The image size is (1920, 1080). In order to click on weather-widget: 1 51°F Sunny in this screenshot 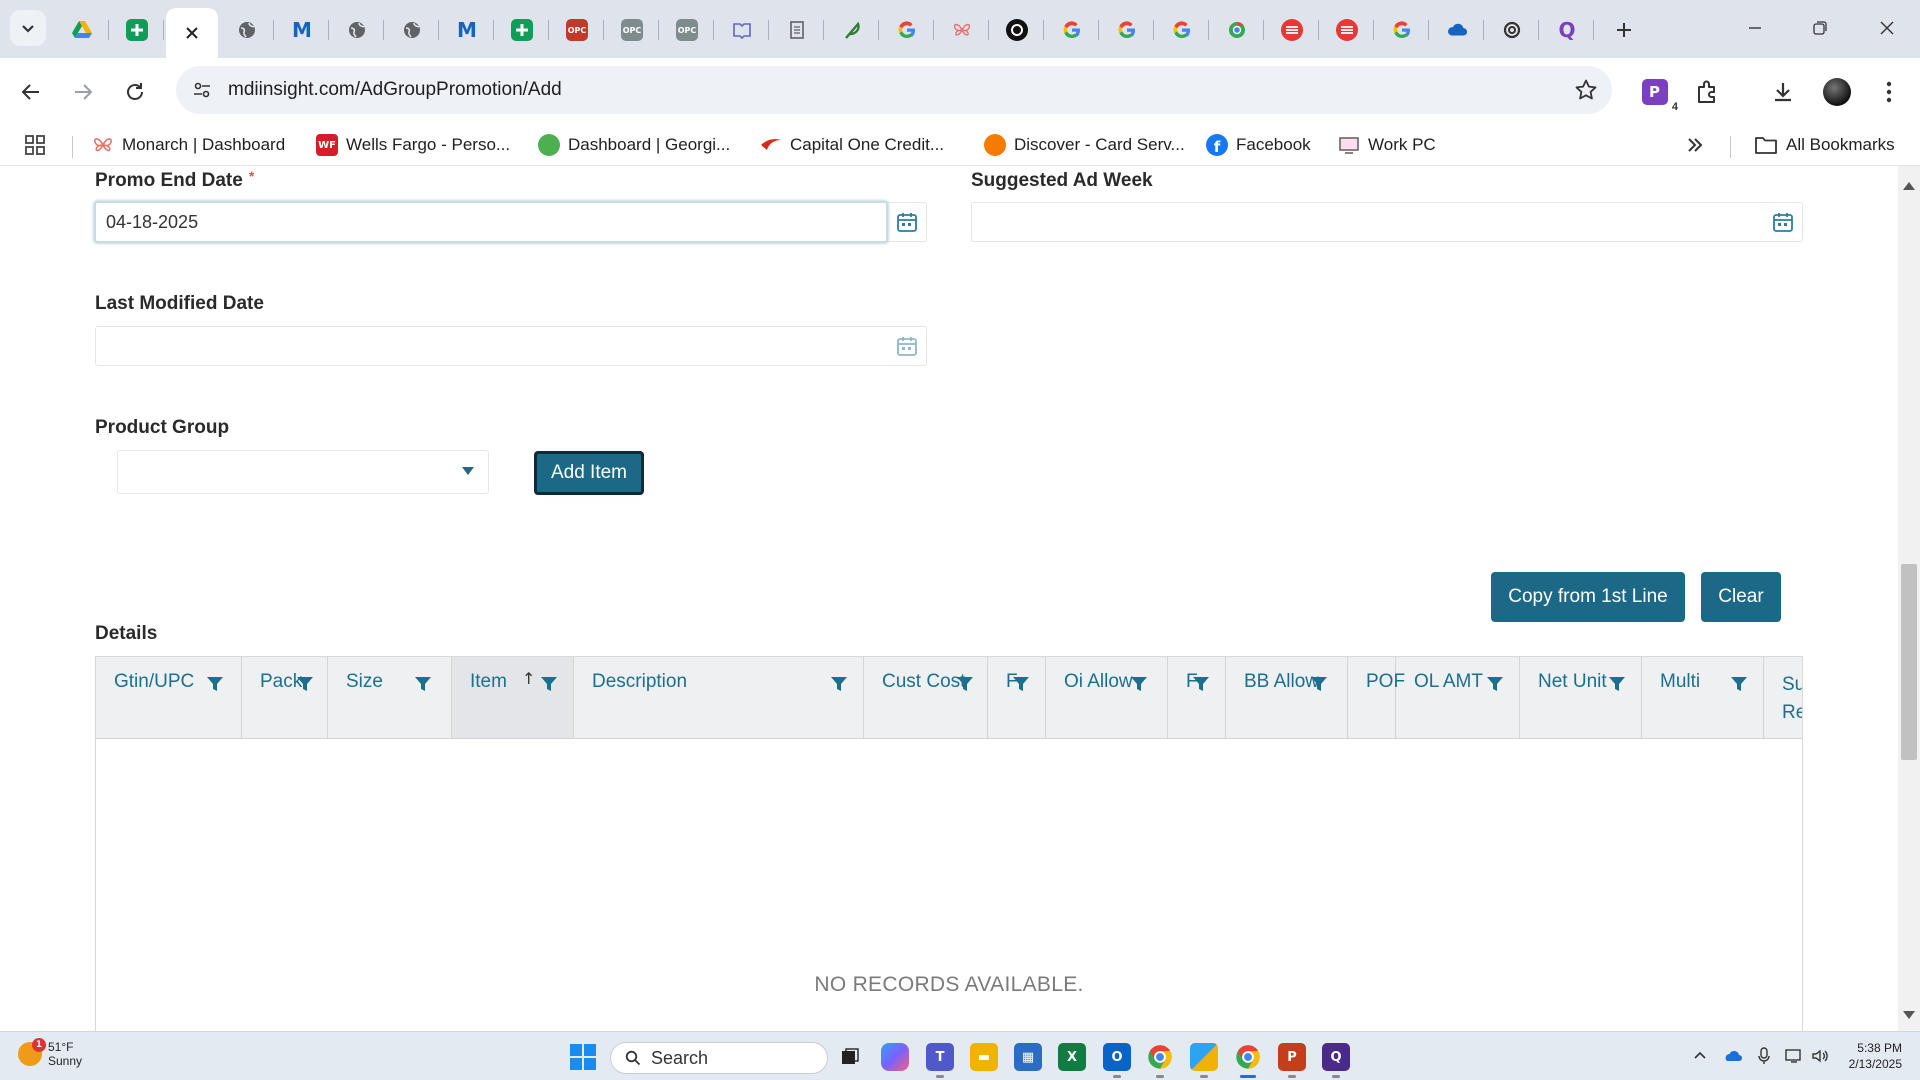, I will do `click(50, 1053)`.